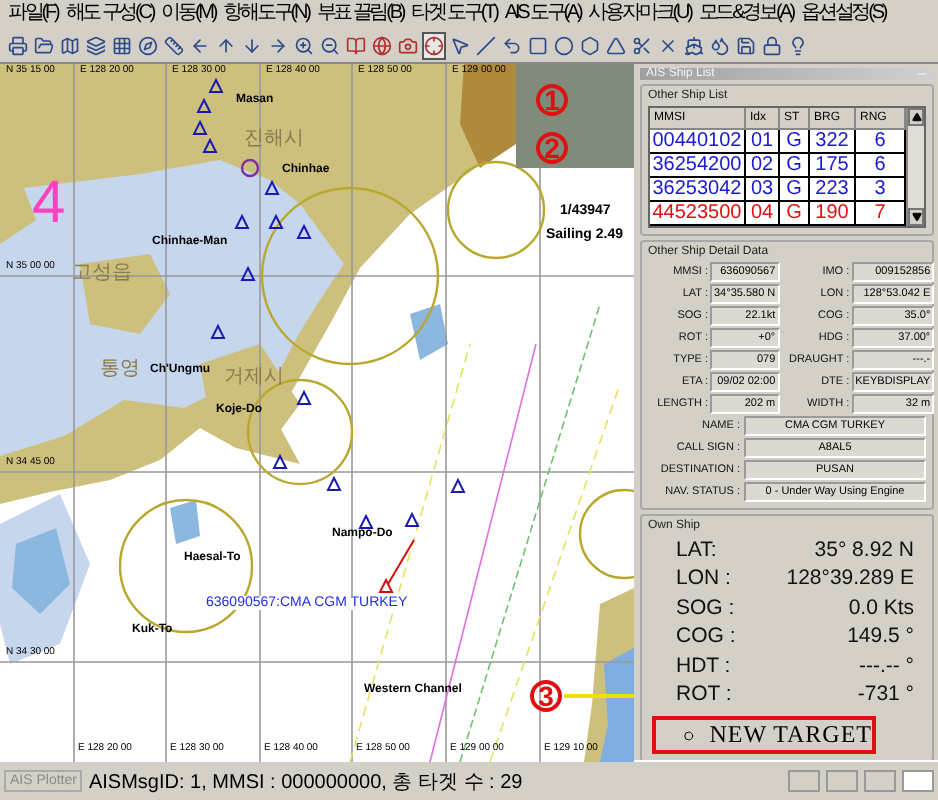  I want to click on layers-tool-button, so click(96, 45).